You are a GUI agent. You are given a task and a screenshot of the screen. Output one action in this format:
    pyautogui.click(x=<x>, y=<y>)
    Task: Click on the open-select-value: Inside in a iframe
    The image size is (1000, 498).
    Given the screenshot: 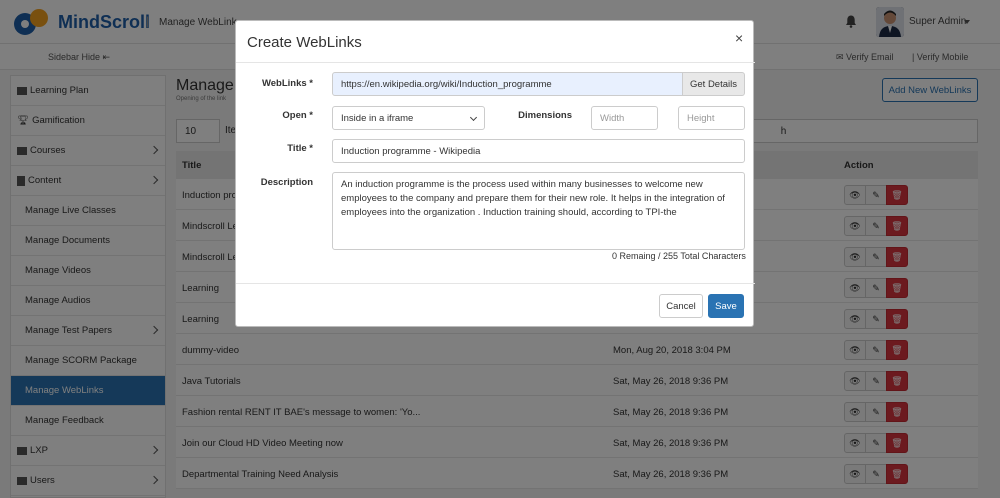 What is the action you would take?
    pyautogui.click(x=377, y=118)
    